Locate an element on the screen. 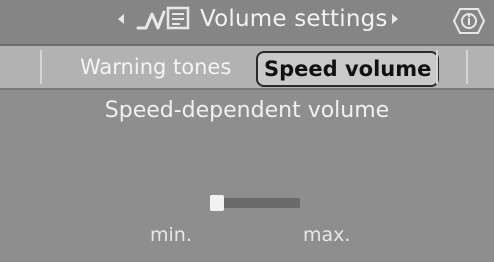  chevron-right-icon is located at coordinates (395, 19).